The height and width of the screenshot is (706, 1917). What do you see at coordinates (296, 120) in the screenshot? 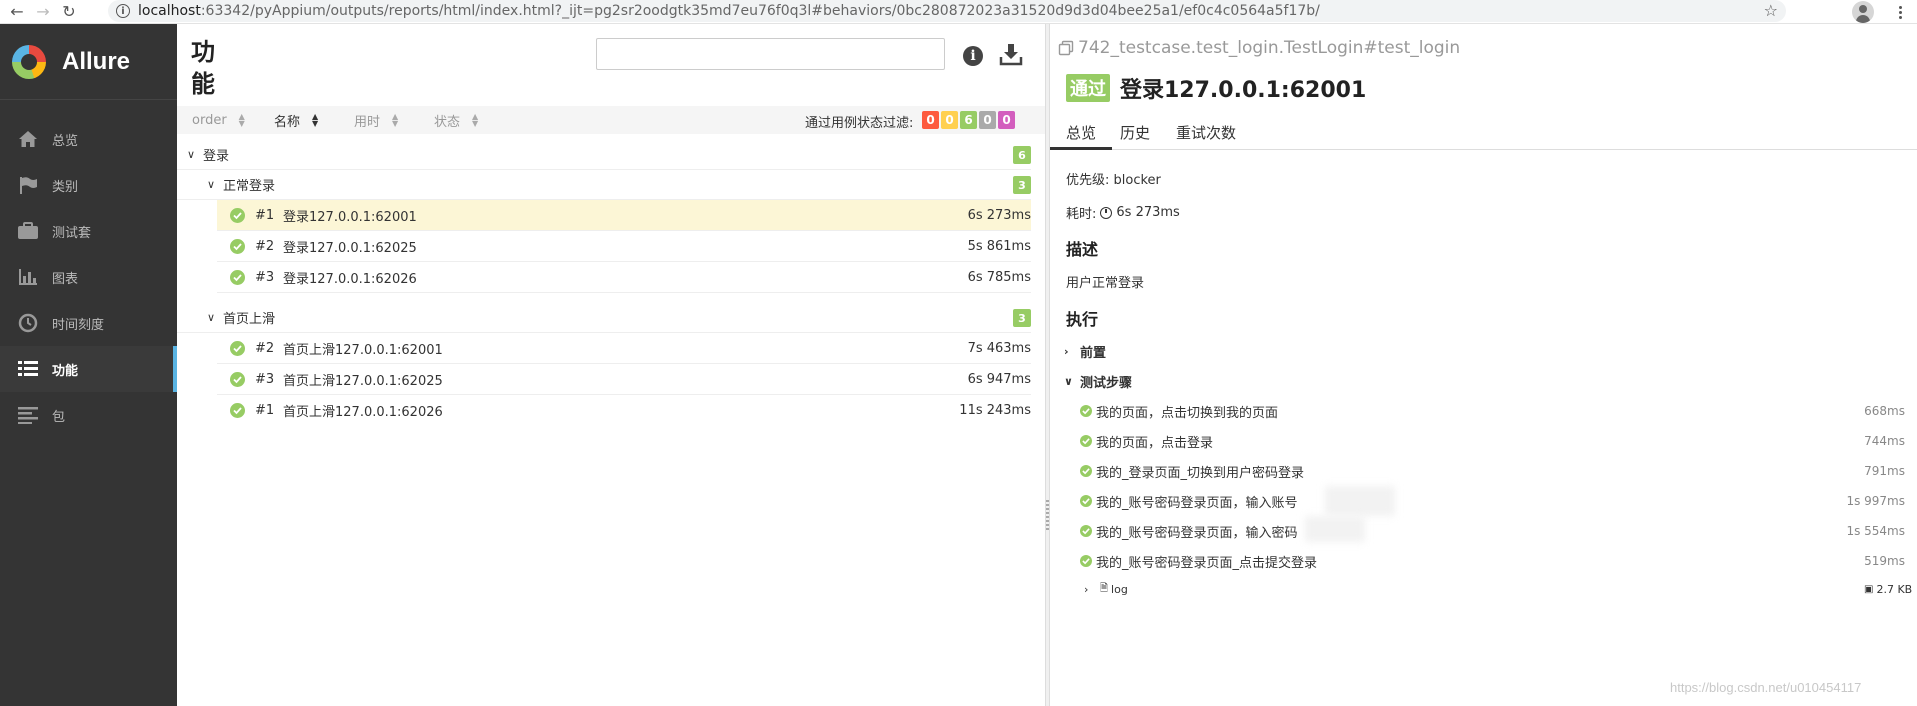
I see `sort-name: 名称 ▲ ▼` at bounding box center [296, 120].